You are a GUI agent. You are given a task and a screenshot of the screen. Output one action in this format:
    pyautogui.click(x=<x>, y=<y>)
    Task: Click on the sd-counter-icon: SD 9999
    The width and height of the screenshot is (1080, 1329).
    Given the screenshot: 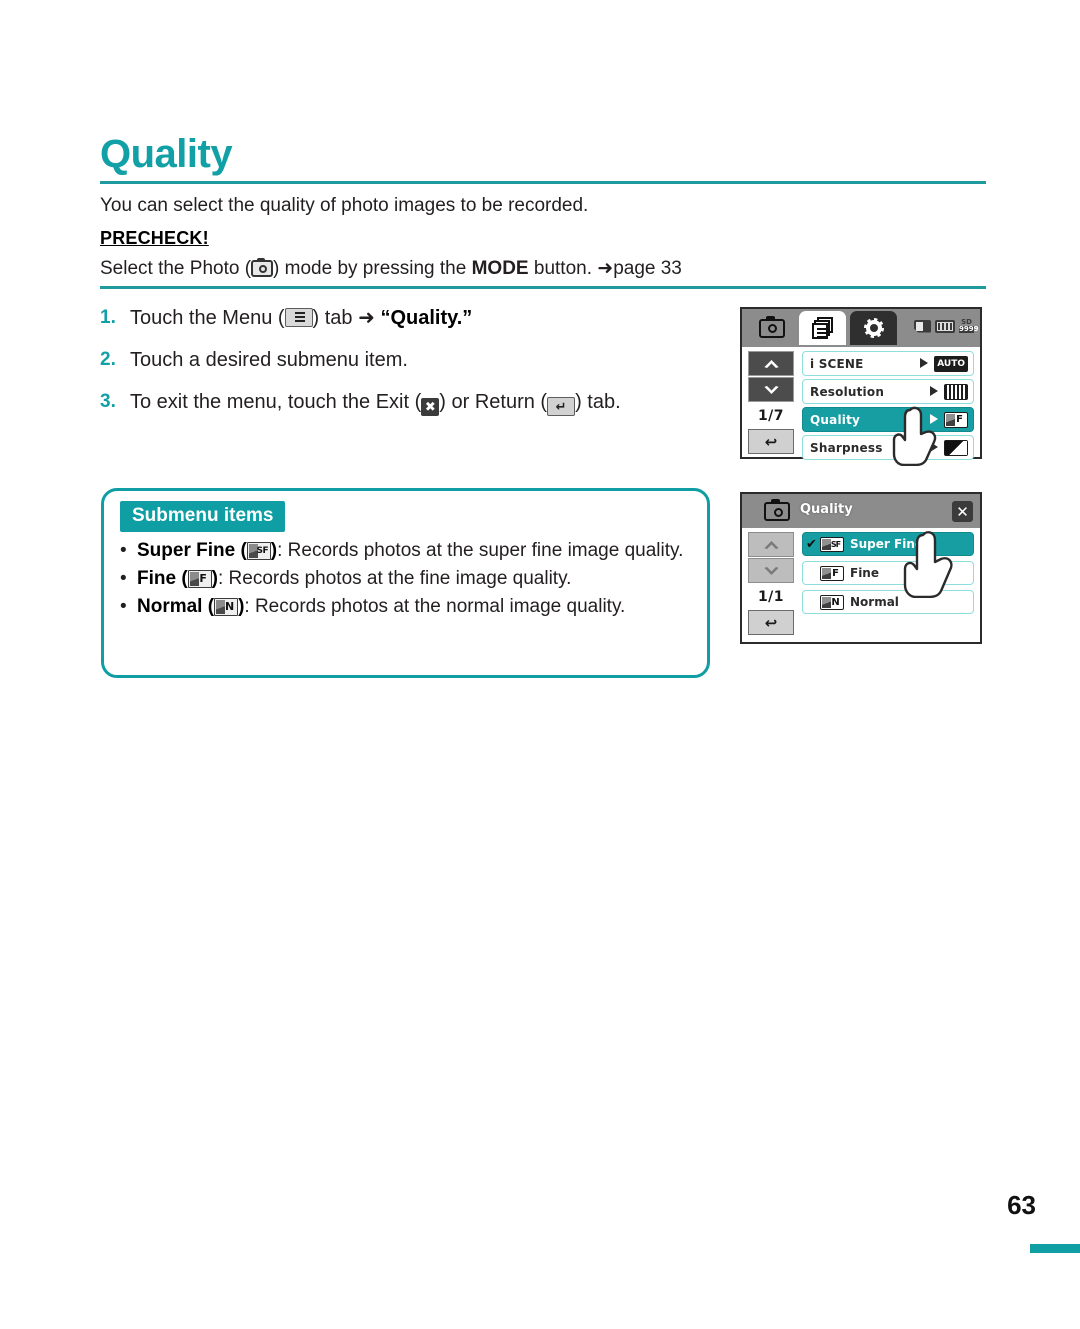 What is the action you would take?
    pyautogui.click(x=969, y=325)
    